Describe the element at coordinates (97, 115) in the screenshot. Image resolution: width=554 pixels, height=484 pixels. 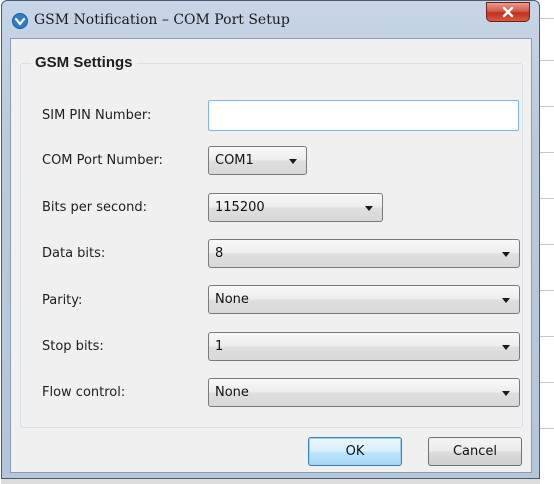
I see `sim-pin-label: SIM PIN Number:` at that location.